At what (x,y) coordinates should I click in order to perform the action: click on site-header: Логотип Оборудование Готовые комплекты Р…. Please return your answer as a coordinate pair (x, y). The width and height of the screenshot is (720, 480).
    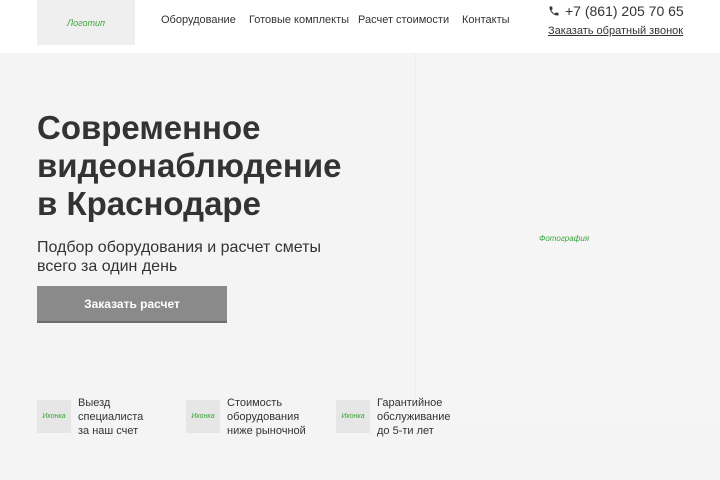
    Looking at the image, I should click on (360, 26).